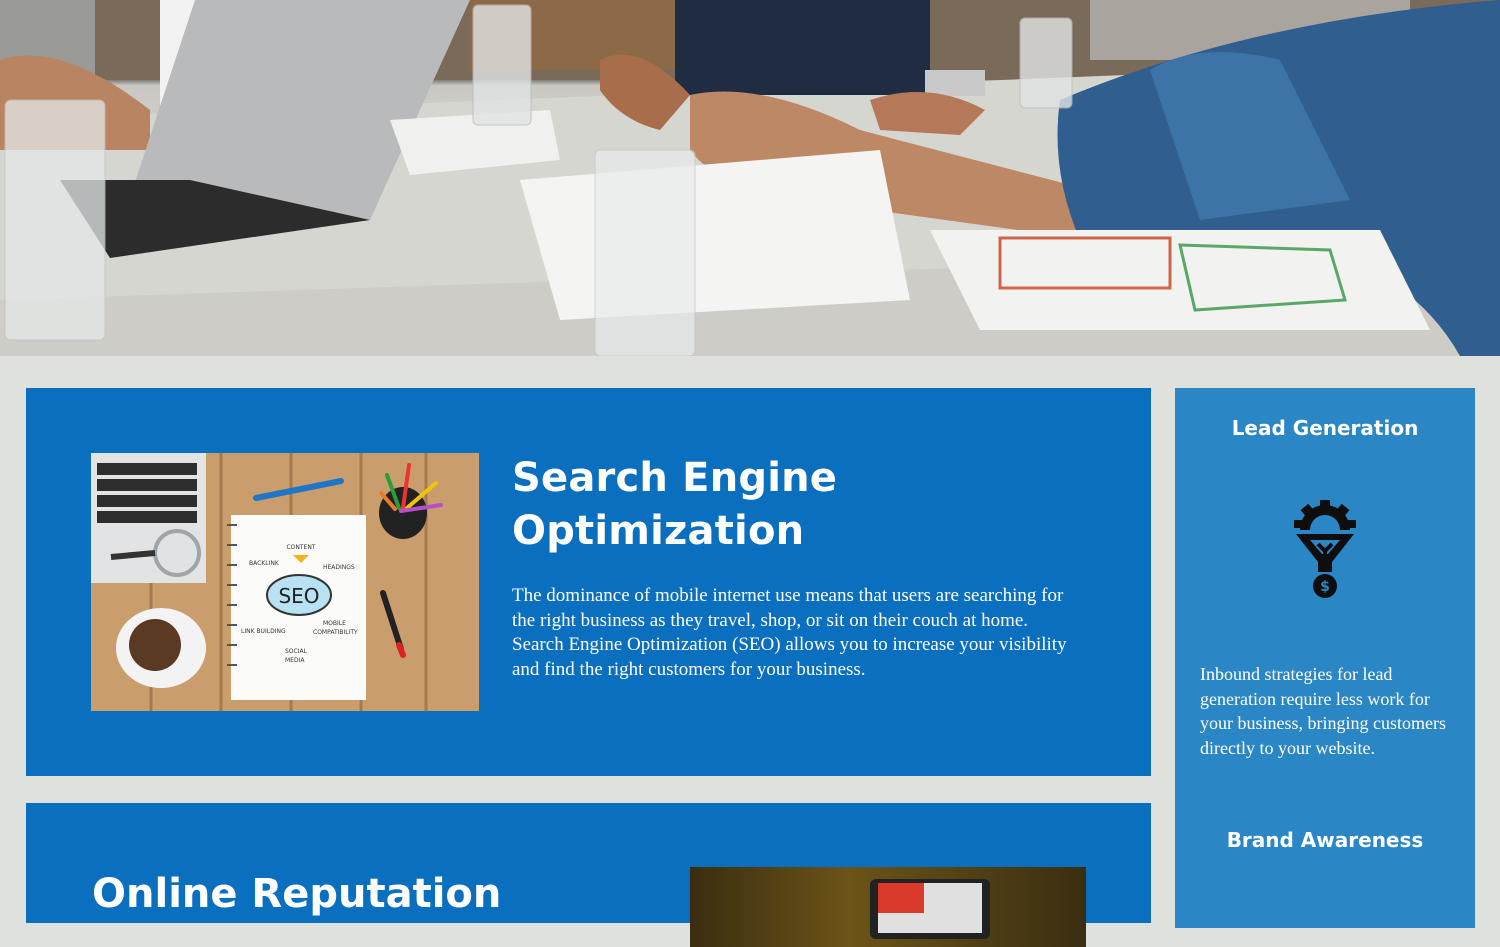 The width and height of the screenshot is (1500, 947). What do you see at coordinates (1325, 428) in the screenshot?
I see `lead-generation-heading: Lead Generation` at bounding box center [1325, 428].